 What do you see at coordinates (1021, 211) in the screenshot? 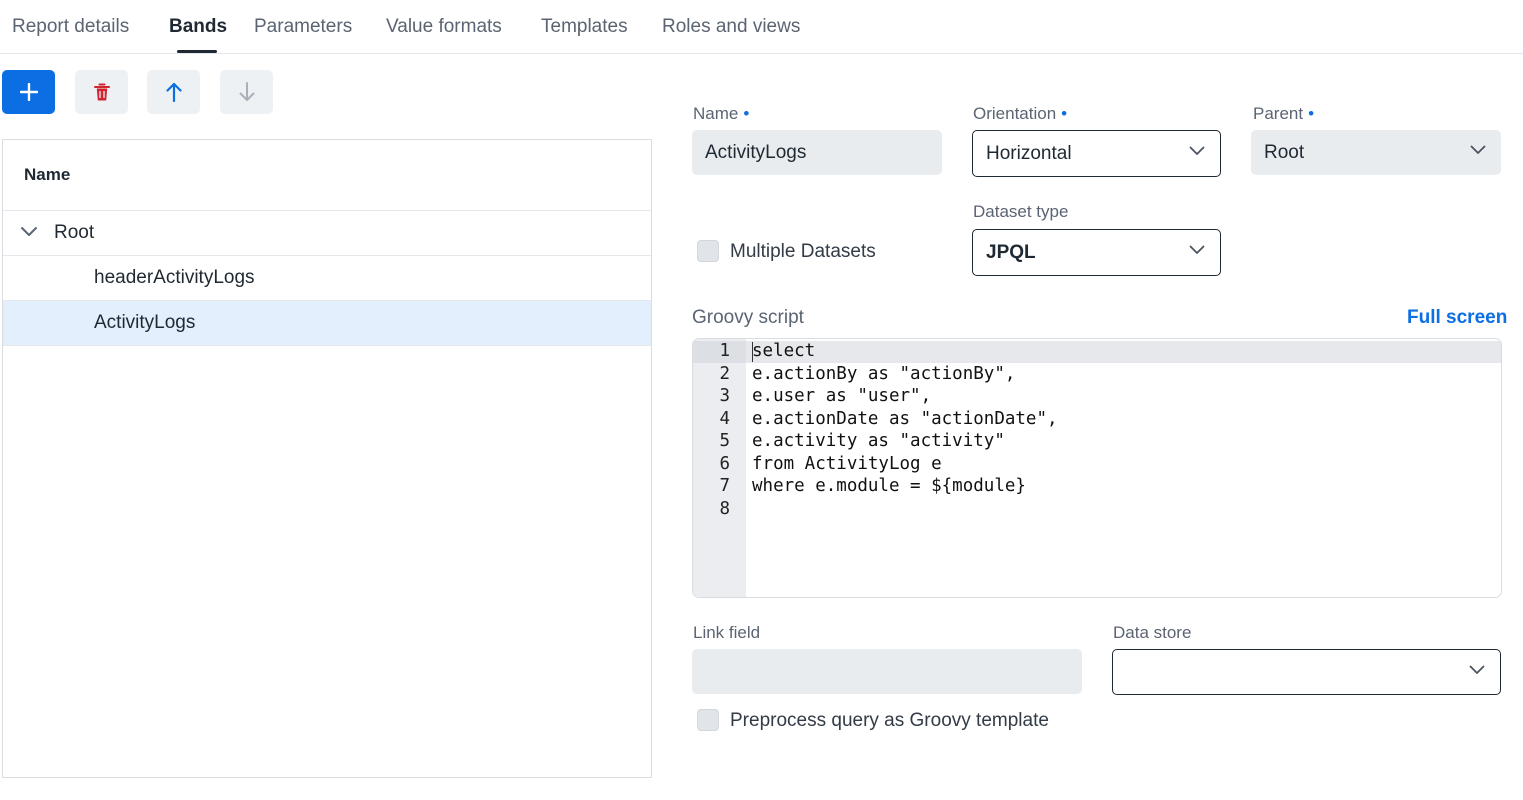
I see `dataset-type-label: Dataset type` at bounding box center [1021, 211].